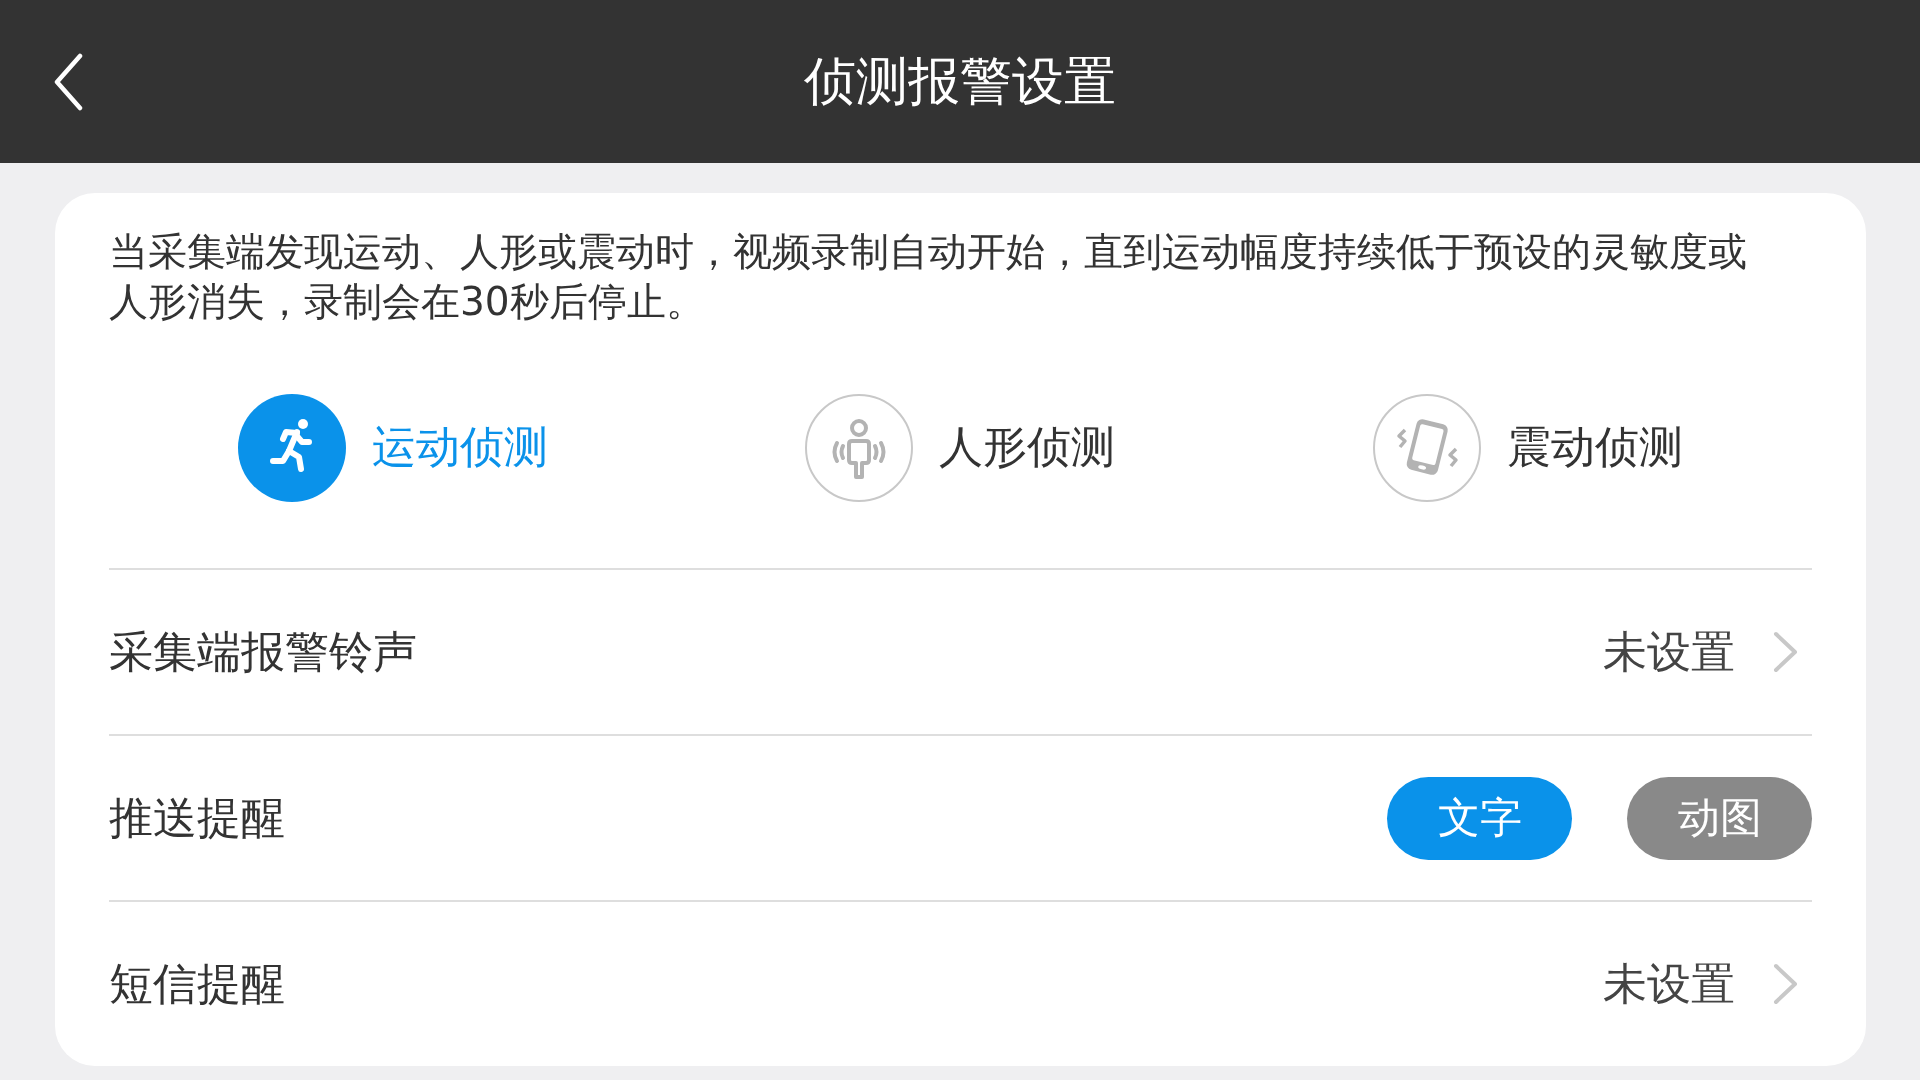  I want to click on page-title: 侦测报警设置, so click(960, 81).